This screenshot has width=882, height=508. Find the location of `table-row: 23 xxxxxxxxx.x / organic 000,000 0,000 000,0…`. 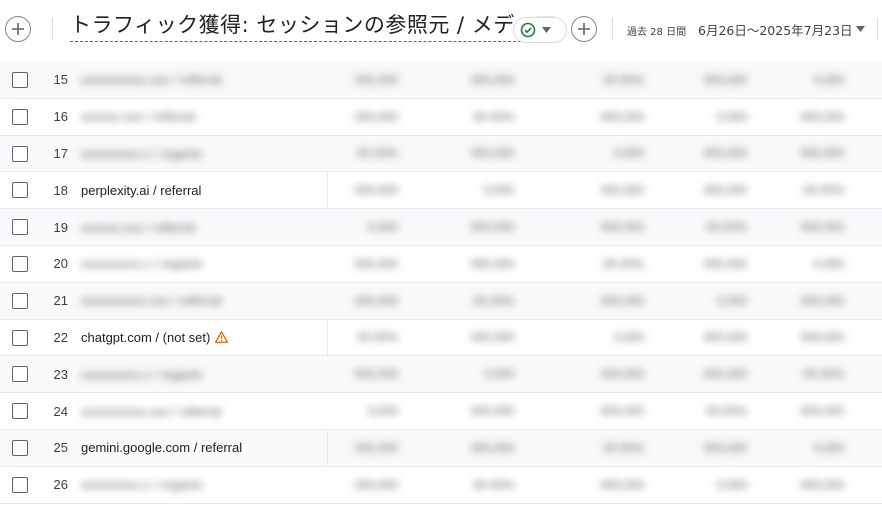

table-row: 23 xxxxxxxxx.x / organic 000,000 0,000 000,0… is located at coordinates (441, 375).